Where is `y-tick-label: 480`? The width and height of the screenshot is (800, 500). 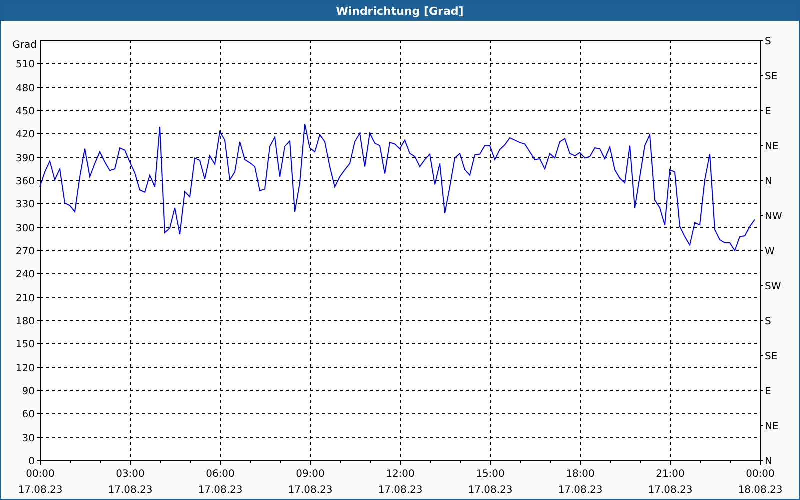 y-tick-label: 480 is located at coordinates (25, 89).